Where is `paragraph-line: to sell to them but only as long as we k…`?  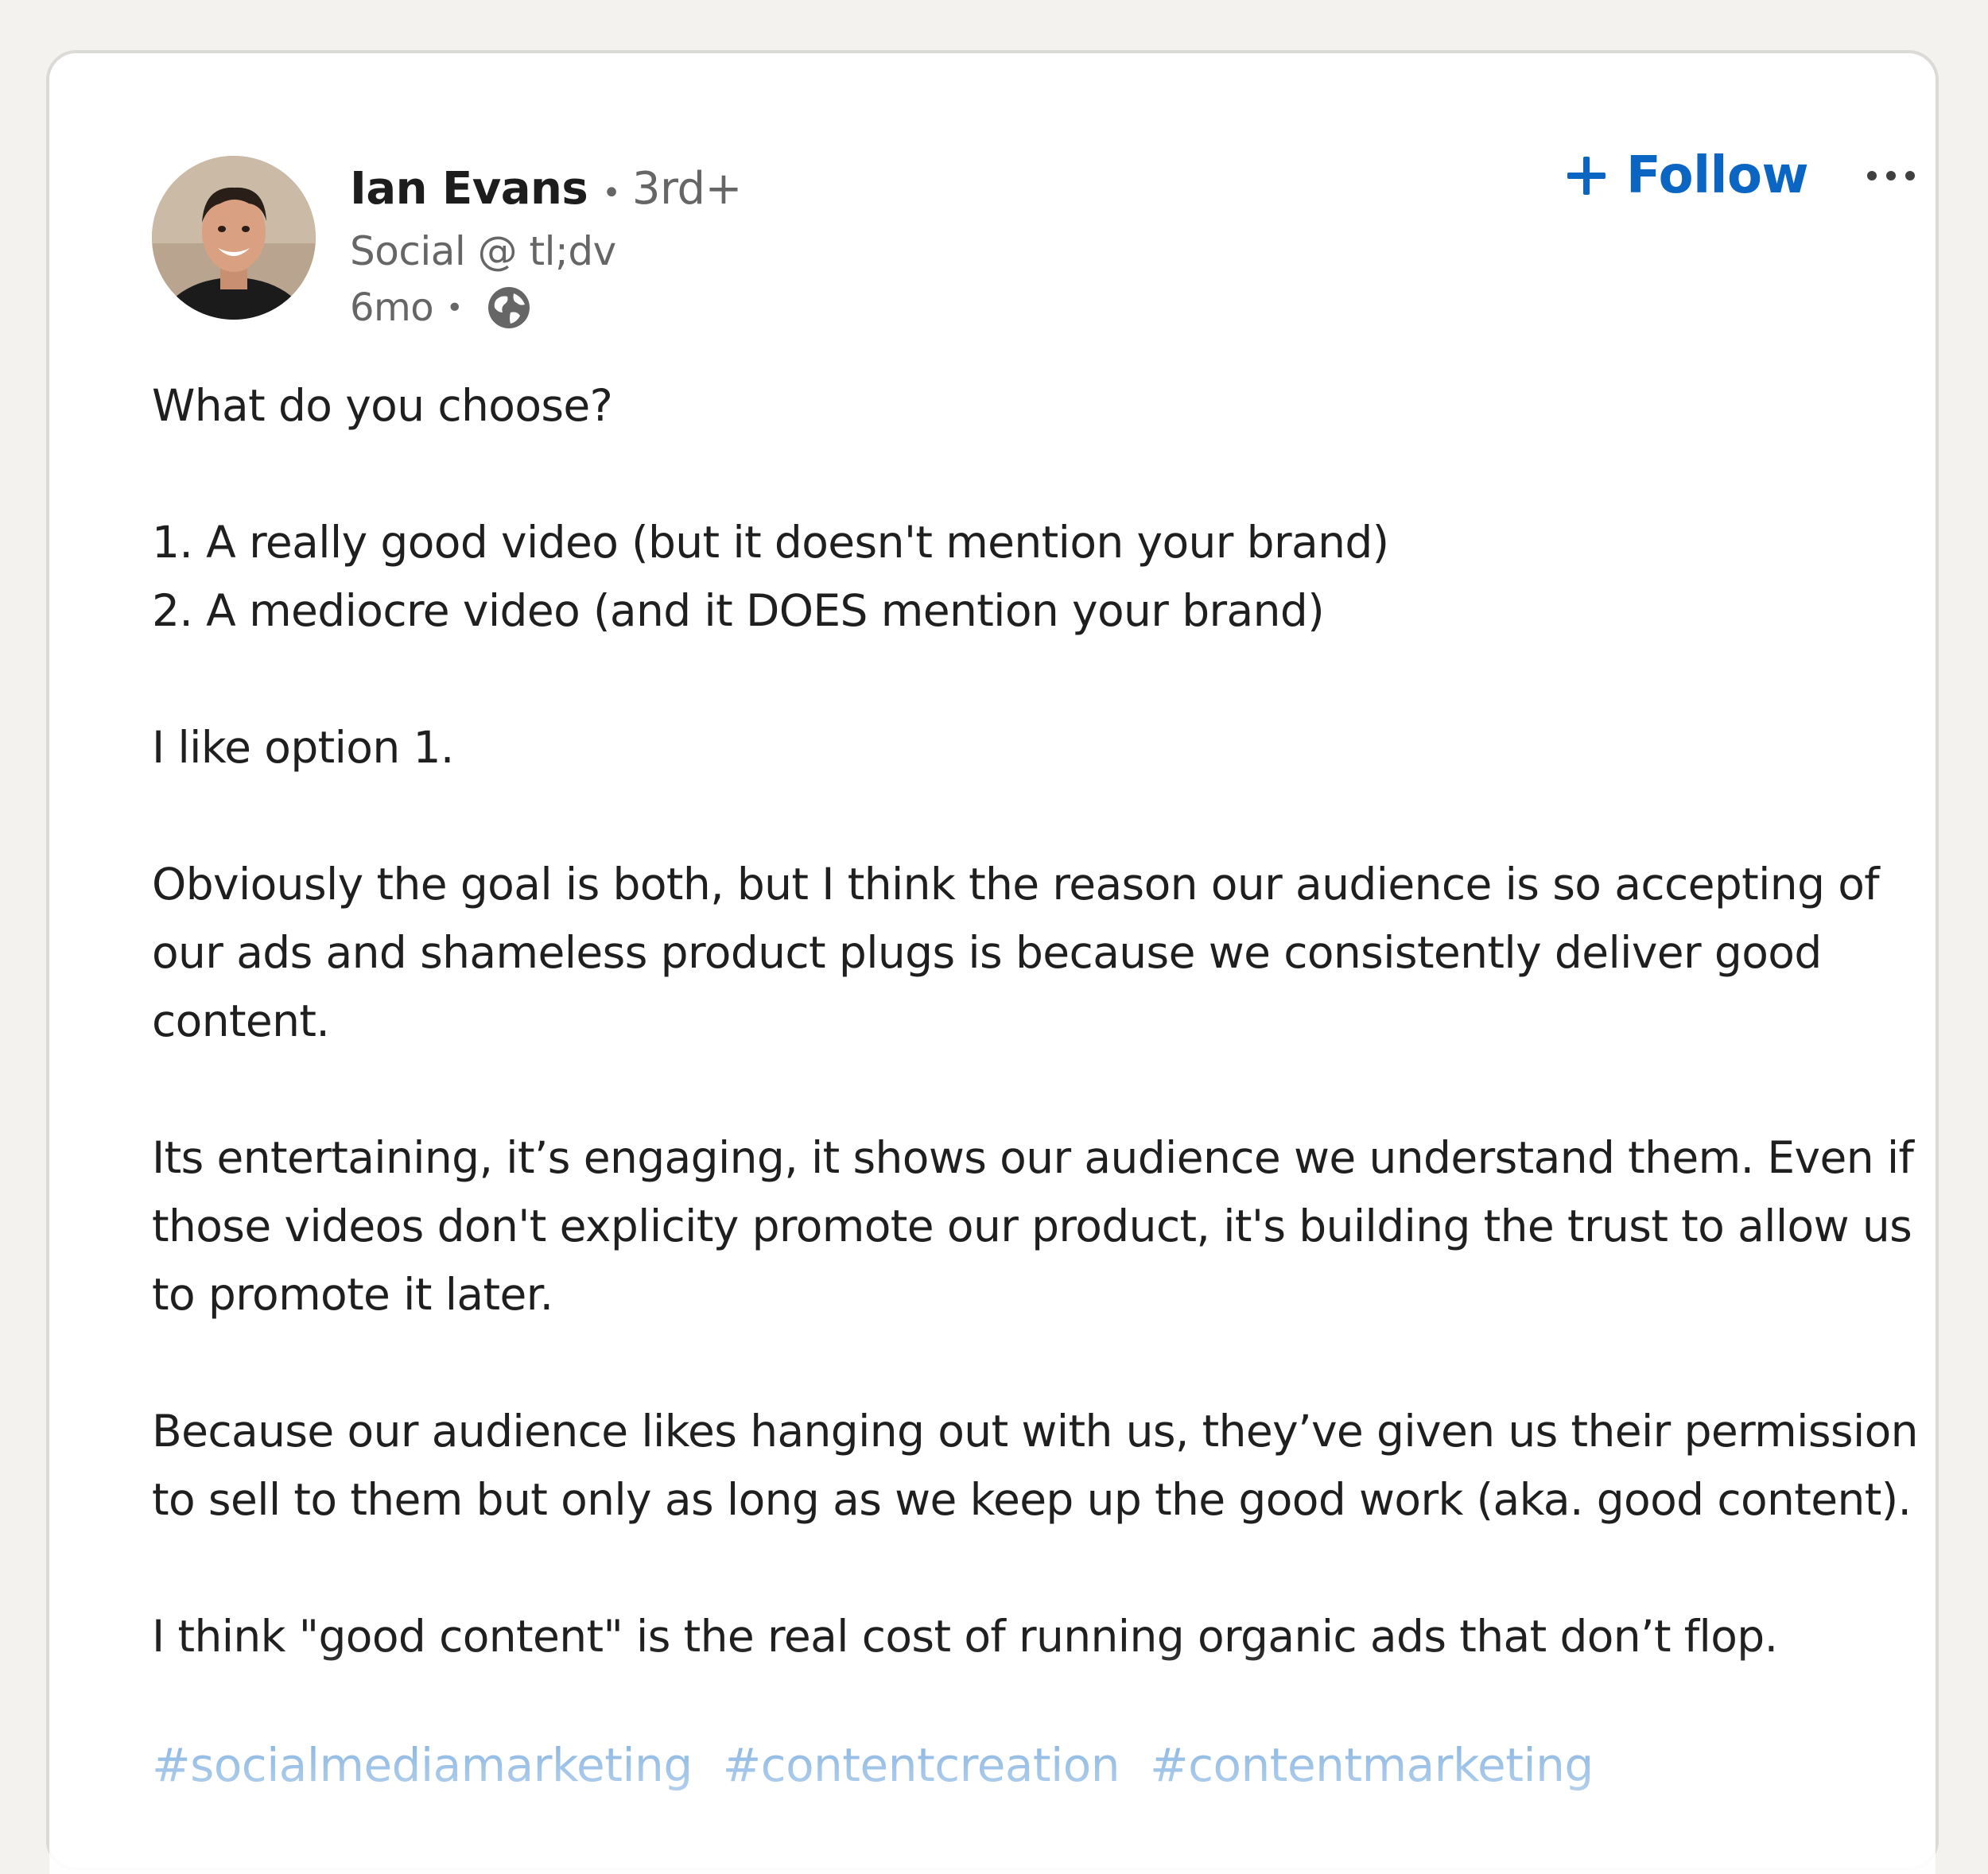
paragraph-line: to sell to them but only as long as we k… is located at coordinates (1032, 1499).